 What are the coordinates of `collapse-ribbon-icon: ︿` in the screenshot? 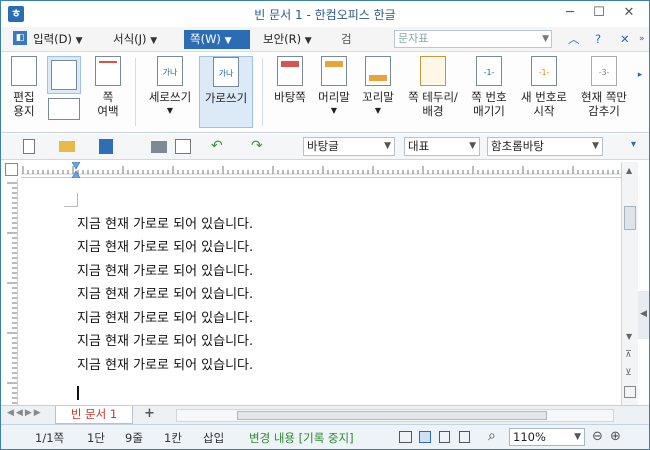 It's located at (574, 39).